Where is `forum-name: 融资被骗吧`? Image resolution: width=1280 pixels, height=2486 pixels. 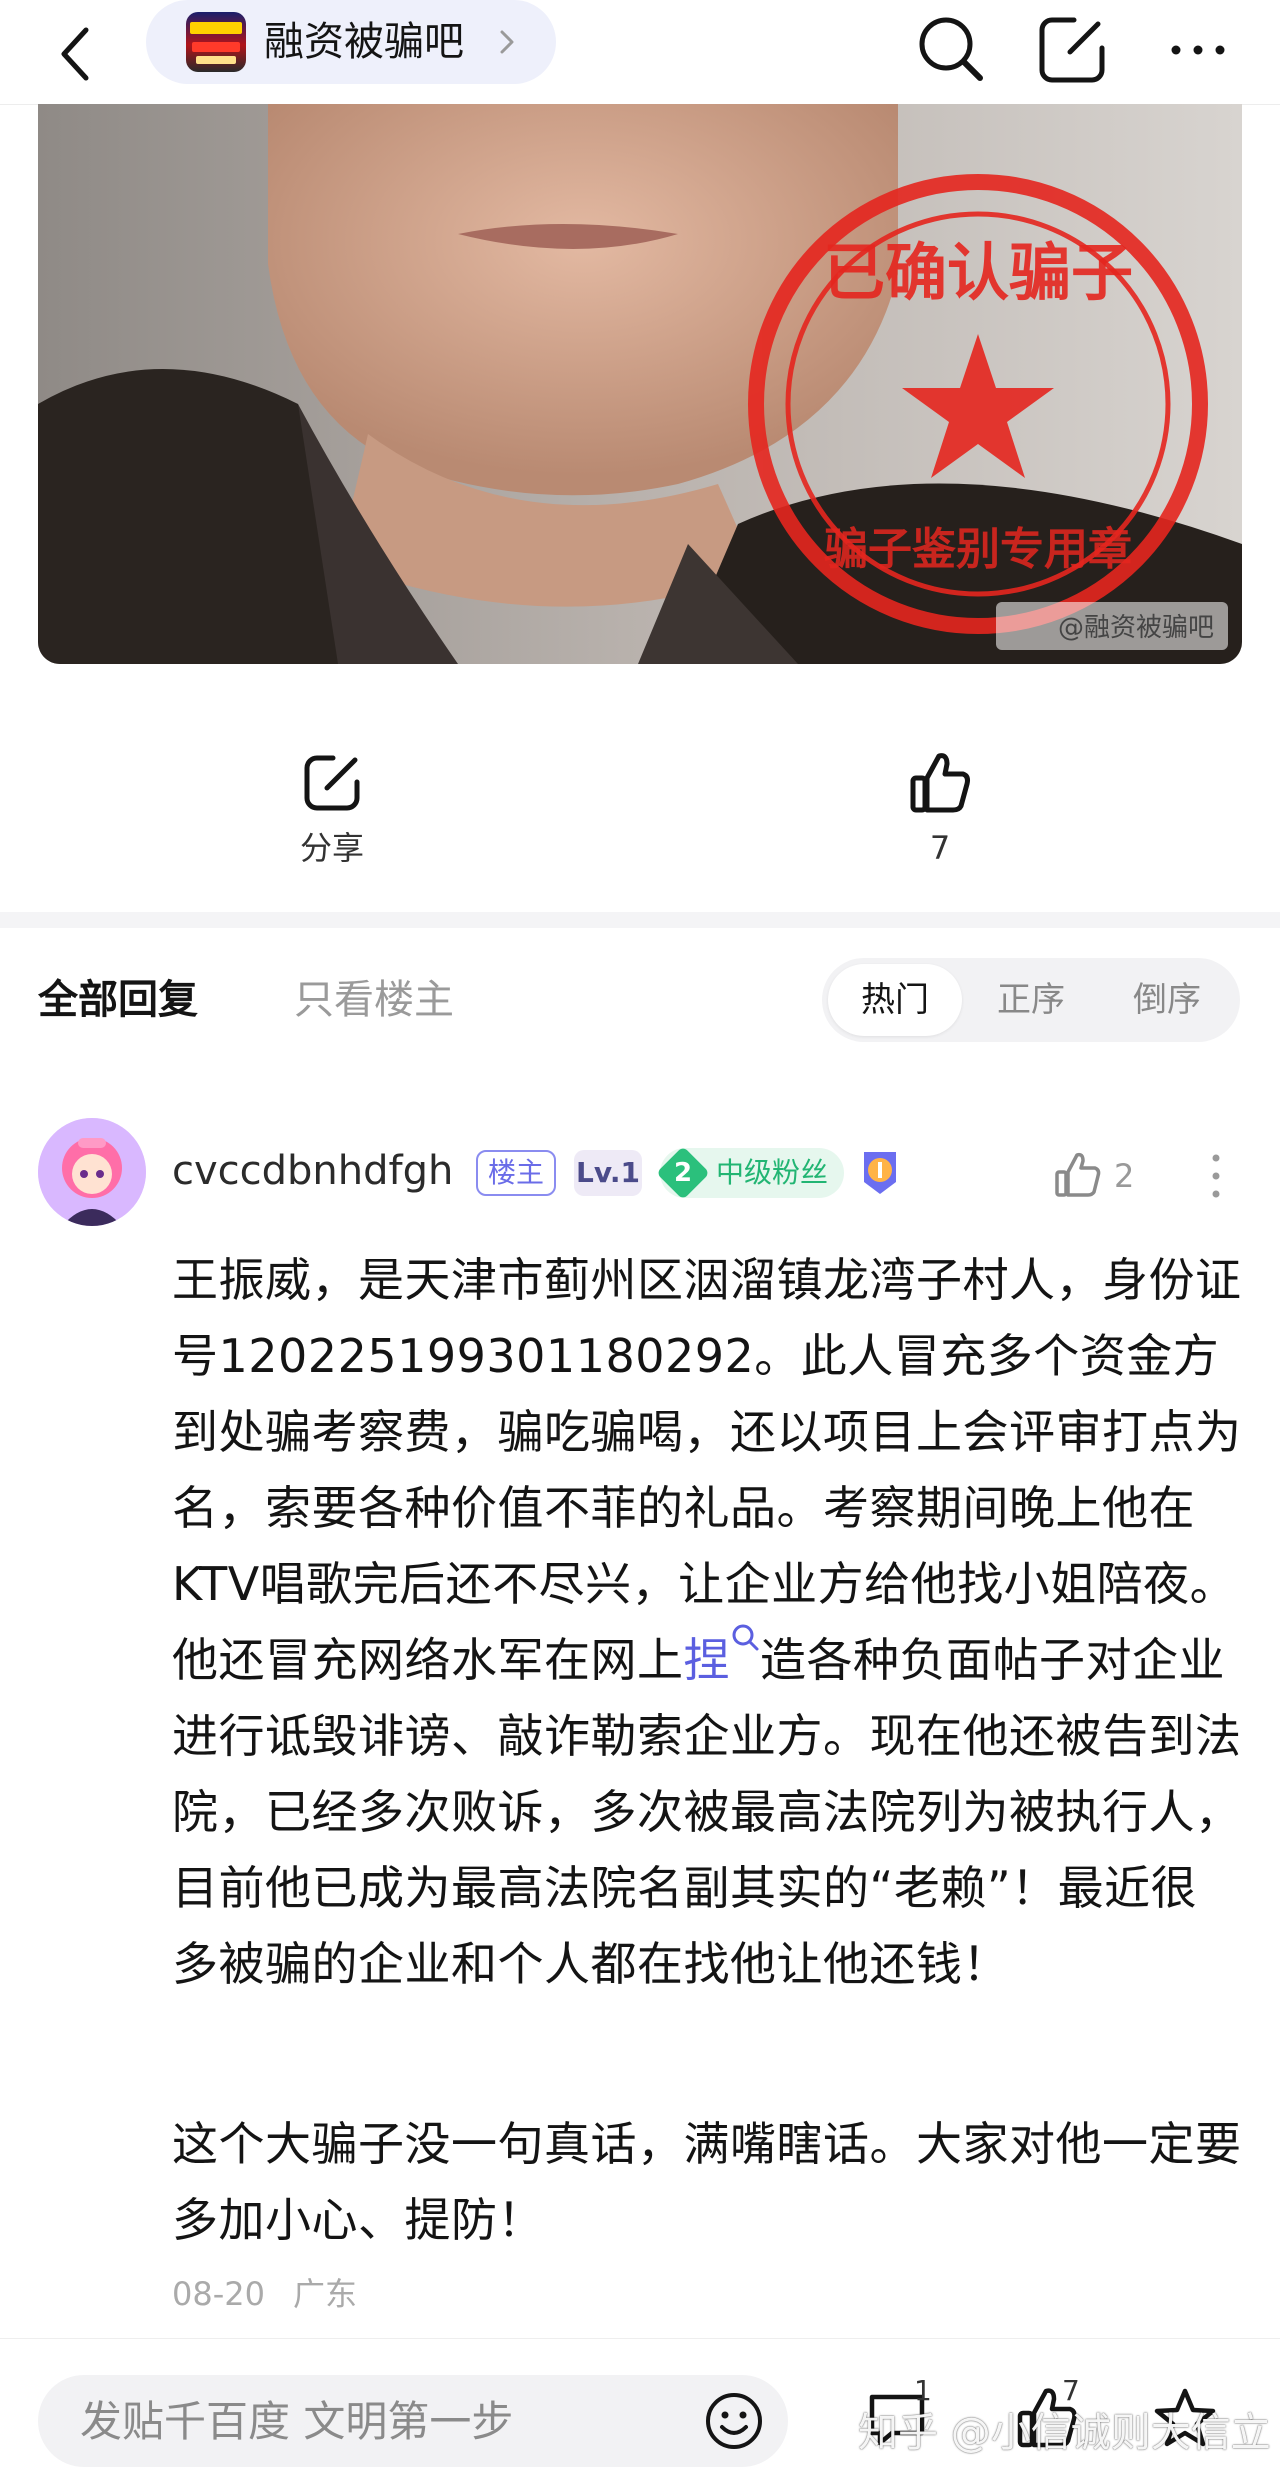 forum-name: 融资被骗吧 is located at coordinates (364, 42).